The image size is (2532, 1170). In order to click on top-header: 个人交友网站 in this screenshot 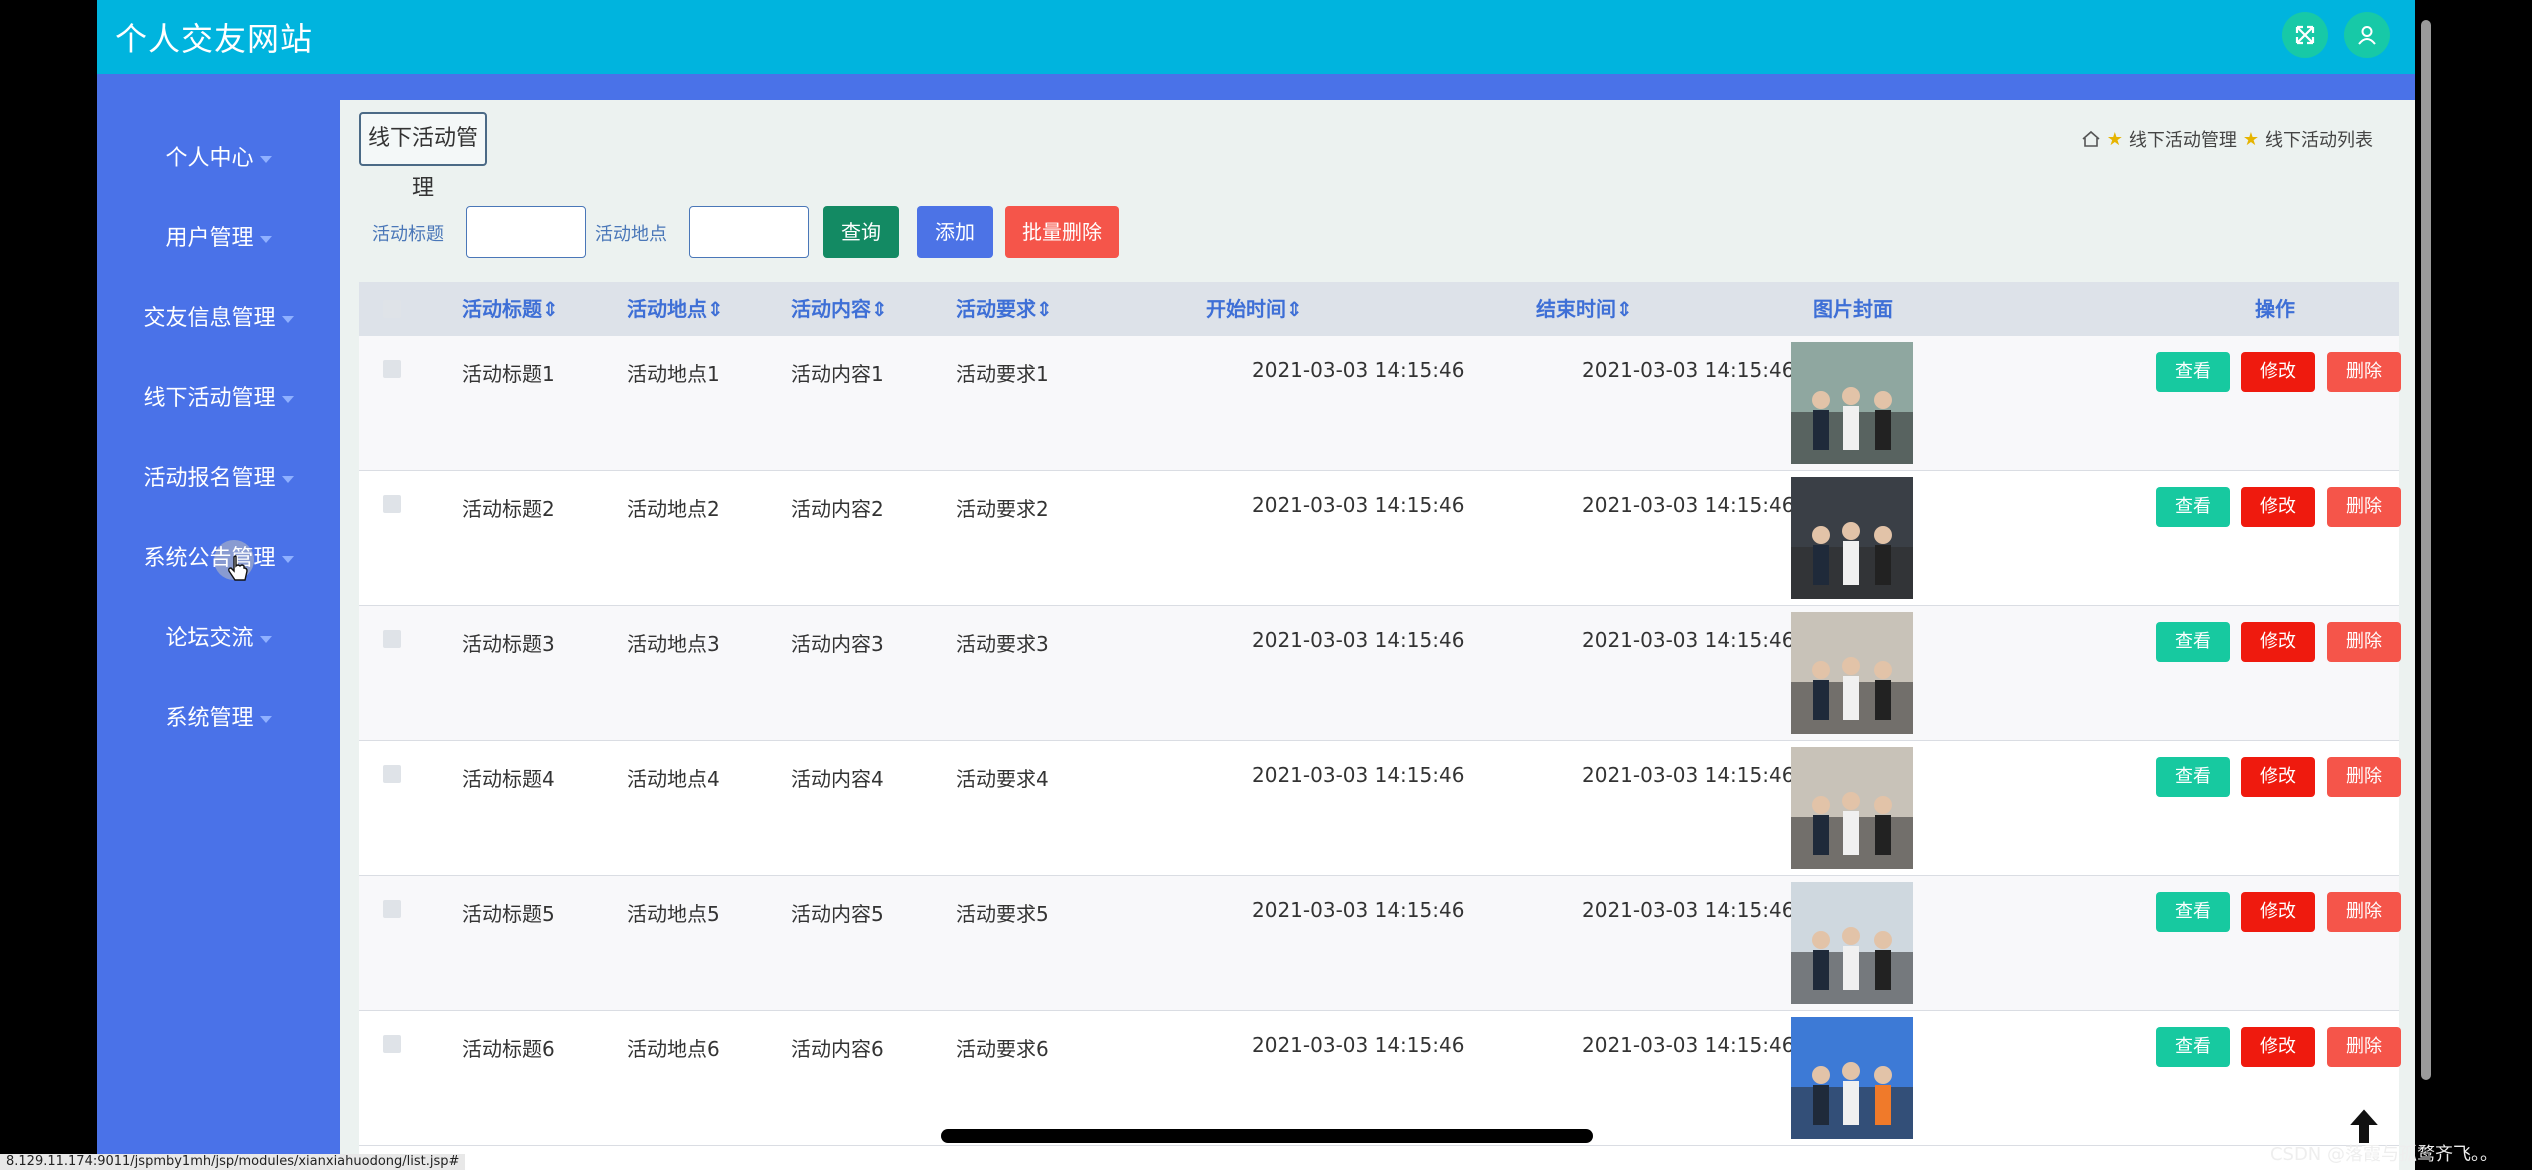, I will do `click(1256, 37)`.